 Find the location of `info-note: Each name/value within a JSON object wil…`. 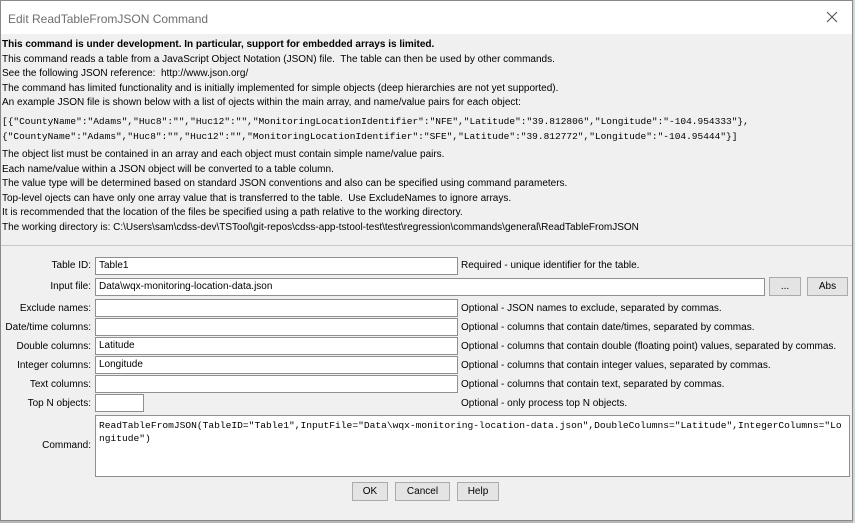

info-note: Each name/value within a JSON object wil… is located at coordinates (168, 169).